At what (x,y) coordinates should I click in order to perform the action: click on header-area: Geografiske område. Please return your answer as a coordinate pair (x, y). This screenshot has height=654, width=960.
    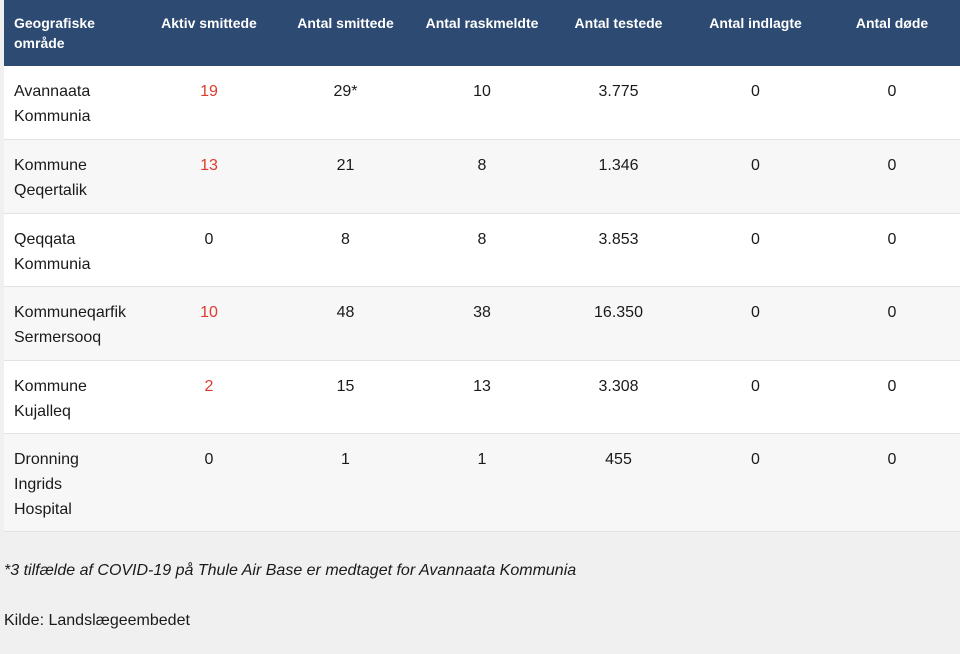
    Looking at the image, I should click on (54, 33).